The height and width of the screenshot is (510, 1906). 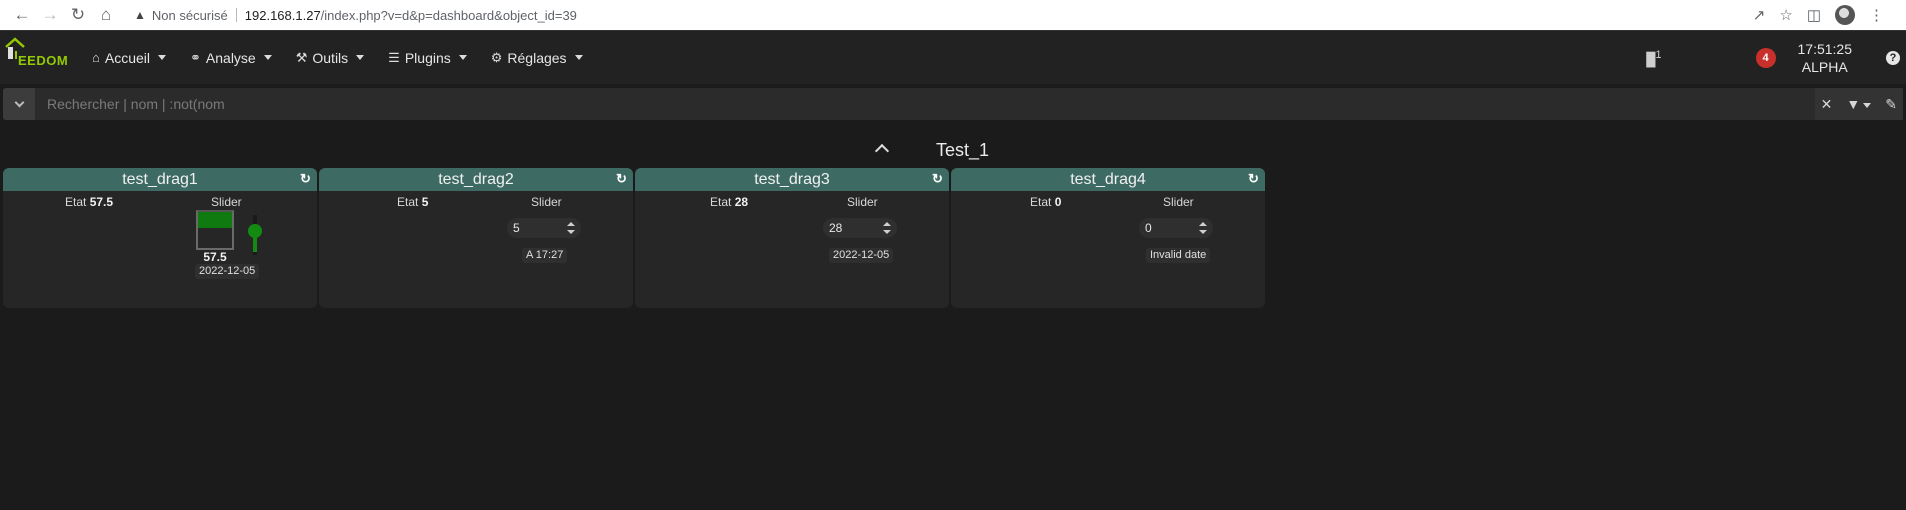 I want to click on sidebar-icon: ◫, so click(x=1814, y=15).